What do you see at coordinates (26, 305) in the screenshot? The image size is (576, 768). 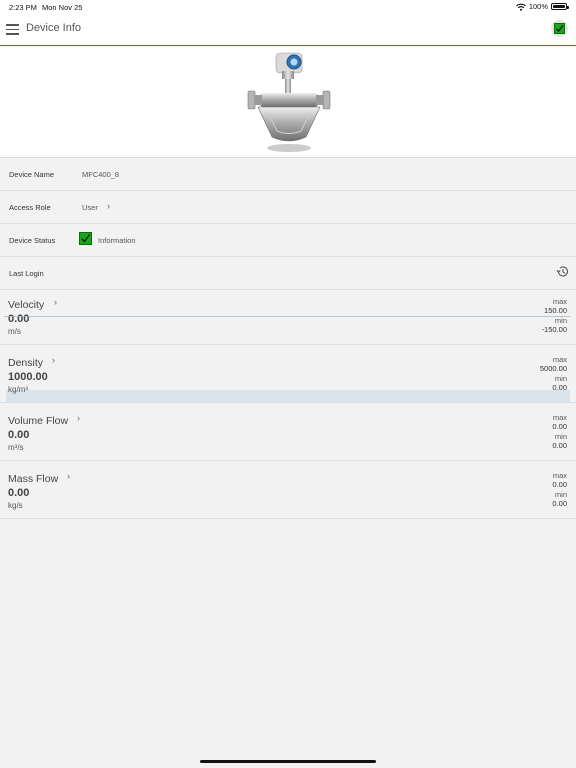 I see `measurement-name: Velocity` at bounding box center [26, 305].